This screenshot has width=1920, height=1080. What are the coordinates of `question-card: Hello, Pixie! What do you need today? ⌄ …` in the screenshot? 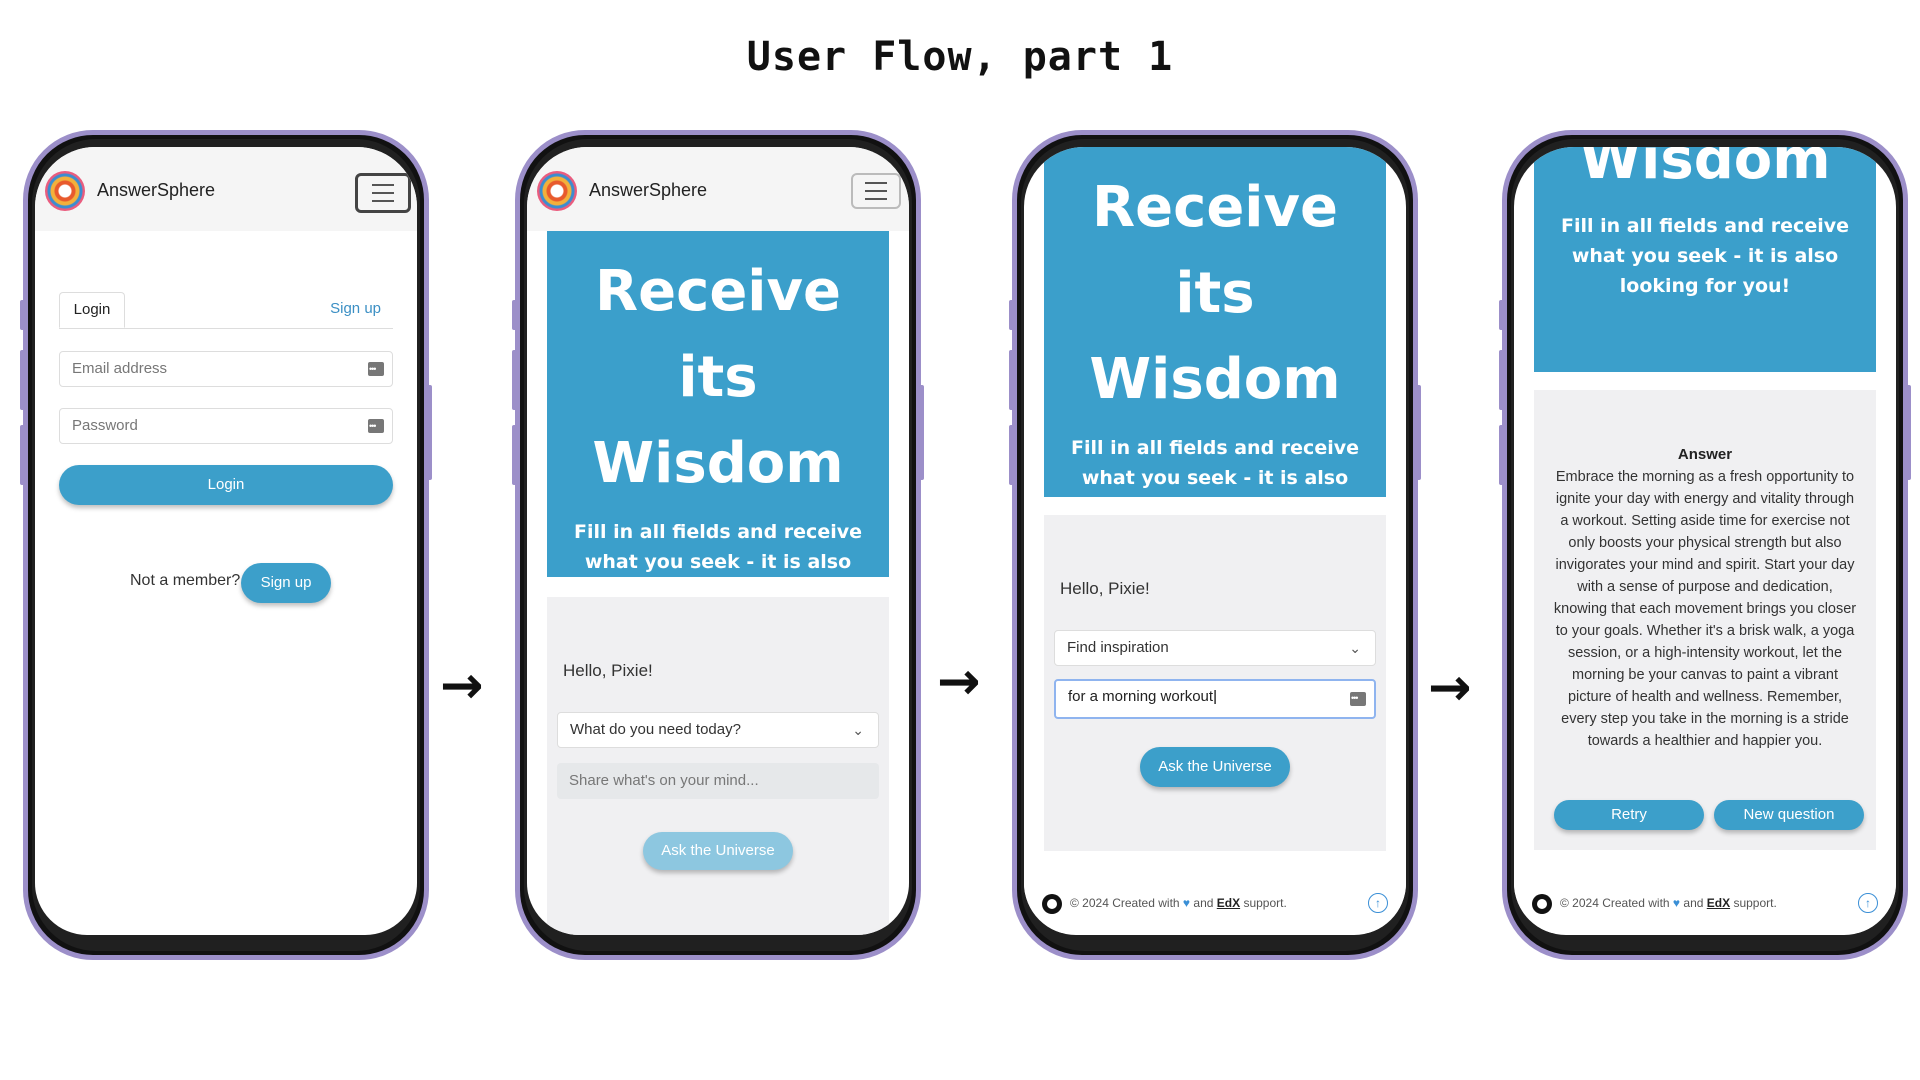 It's located at (718, 766).